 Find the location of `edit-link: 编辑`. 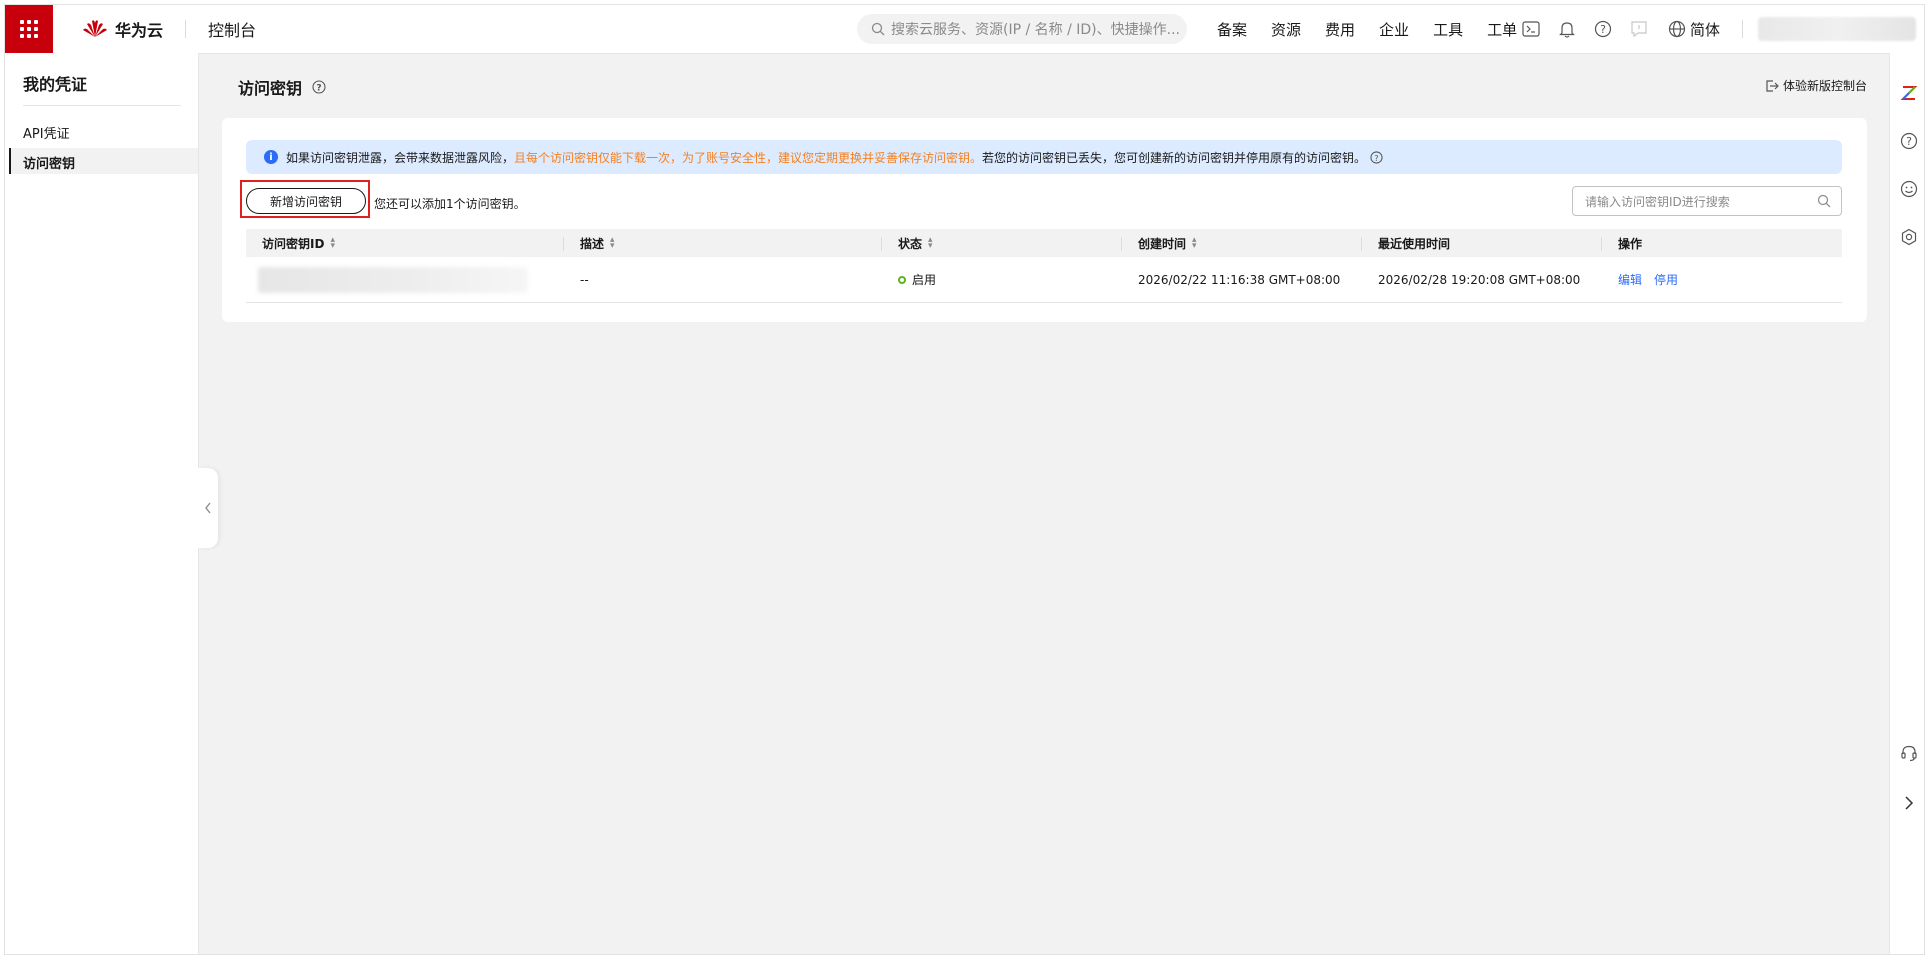

edit-link: 编辑 is located at coordinates (1630, 279).